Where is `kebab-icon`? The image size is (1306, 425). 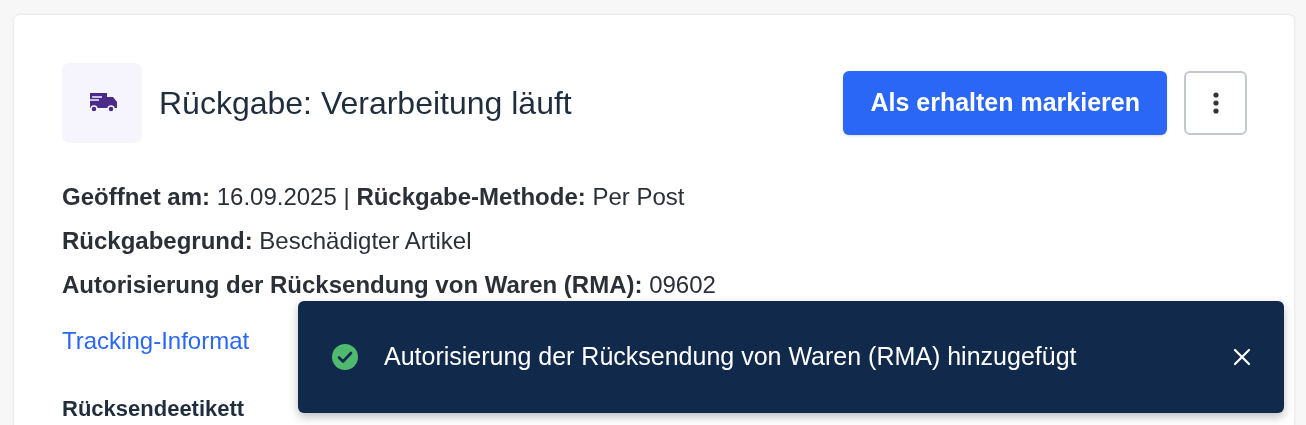 kebab-icon is located at coordinates (1215, 103).